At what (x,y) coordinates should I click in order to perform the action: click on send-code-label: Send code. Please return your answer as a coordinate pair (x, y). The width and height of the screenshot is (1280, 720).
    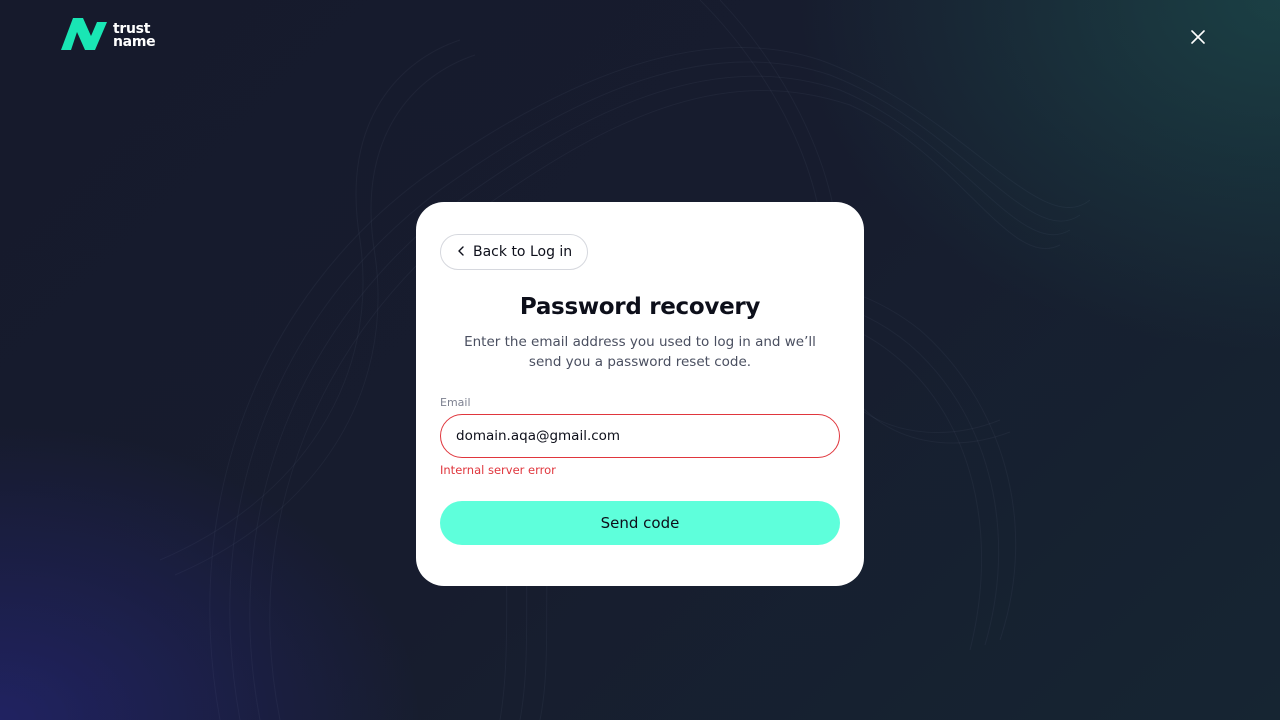
    Looking at the image, I should click on (640, 523).